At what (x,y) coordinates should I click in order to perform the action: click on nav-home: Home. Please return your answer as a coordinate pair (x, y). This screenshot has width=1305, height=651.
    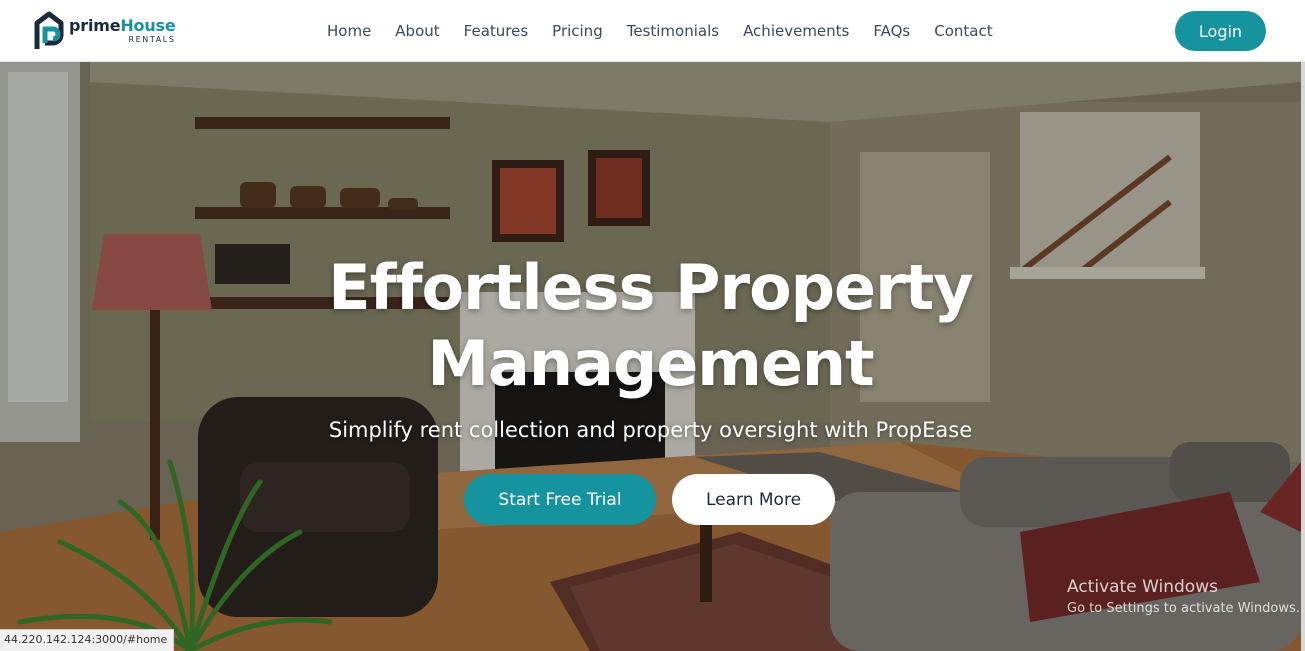
    Looking at the image, I should click on (349, 31).